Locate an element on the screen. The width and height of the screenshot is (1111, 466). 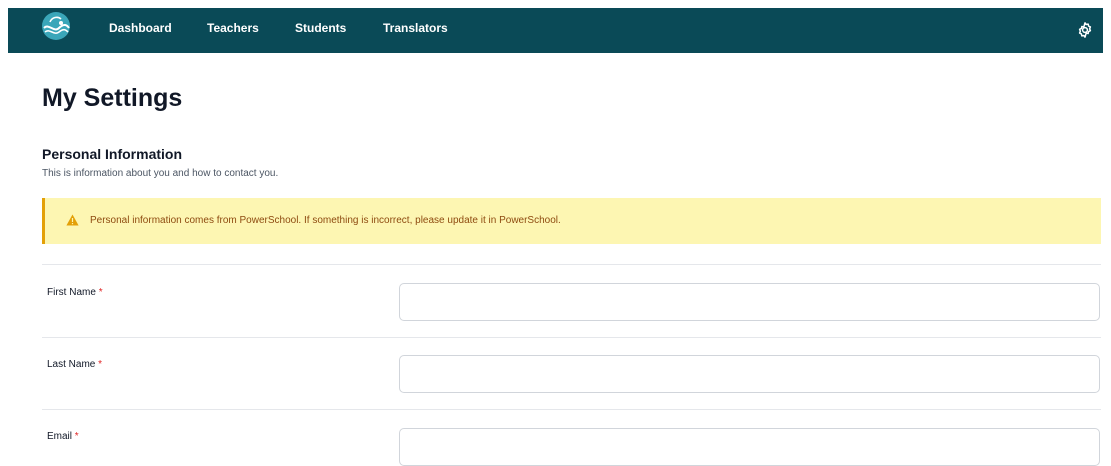
gear-icon is located at coordinates (1085, 30).